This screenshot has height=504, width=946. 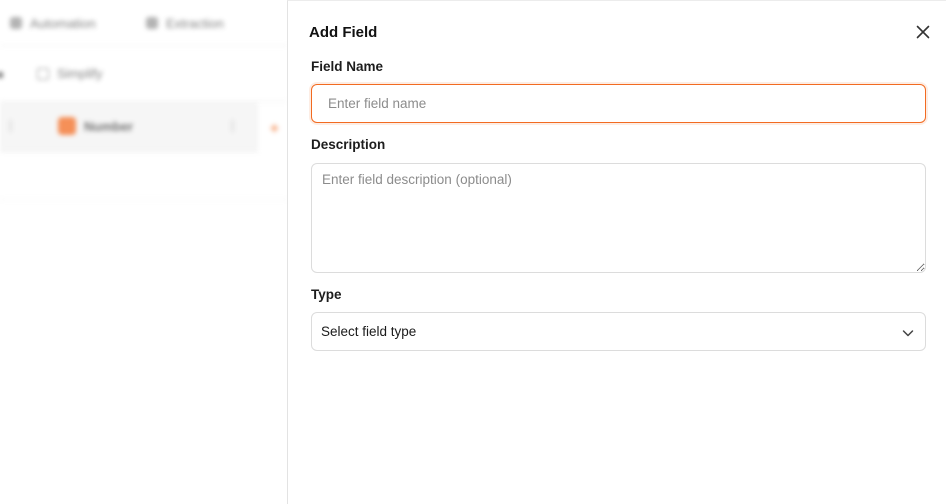 What do you see at coordinates (152, 23) in the screenshot?
I see `extraction-icon` at bounding box center [152, 23].